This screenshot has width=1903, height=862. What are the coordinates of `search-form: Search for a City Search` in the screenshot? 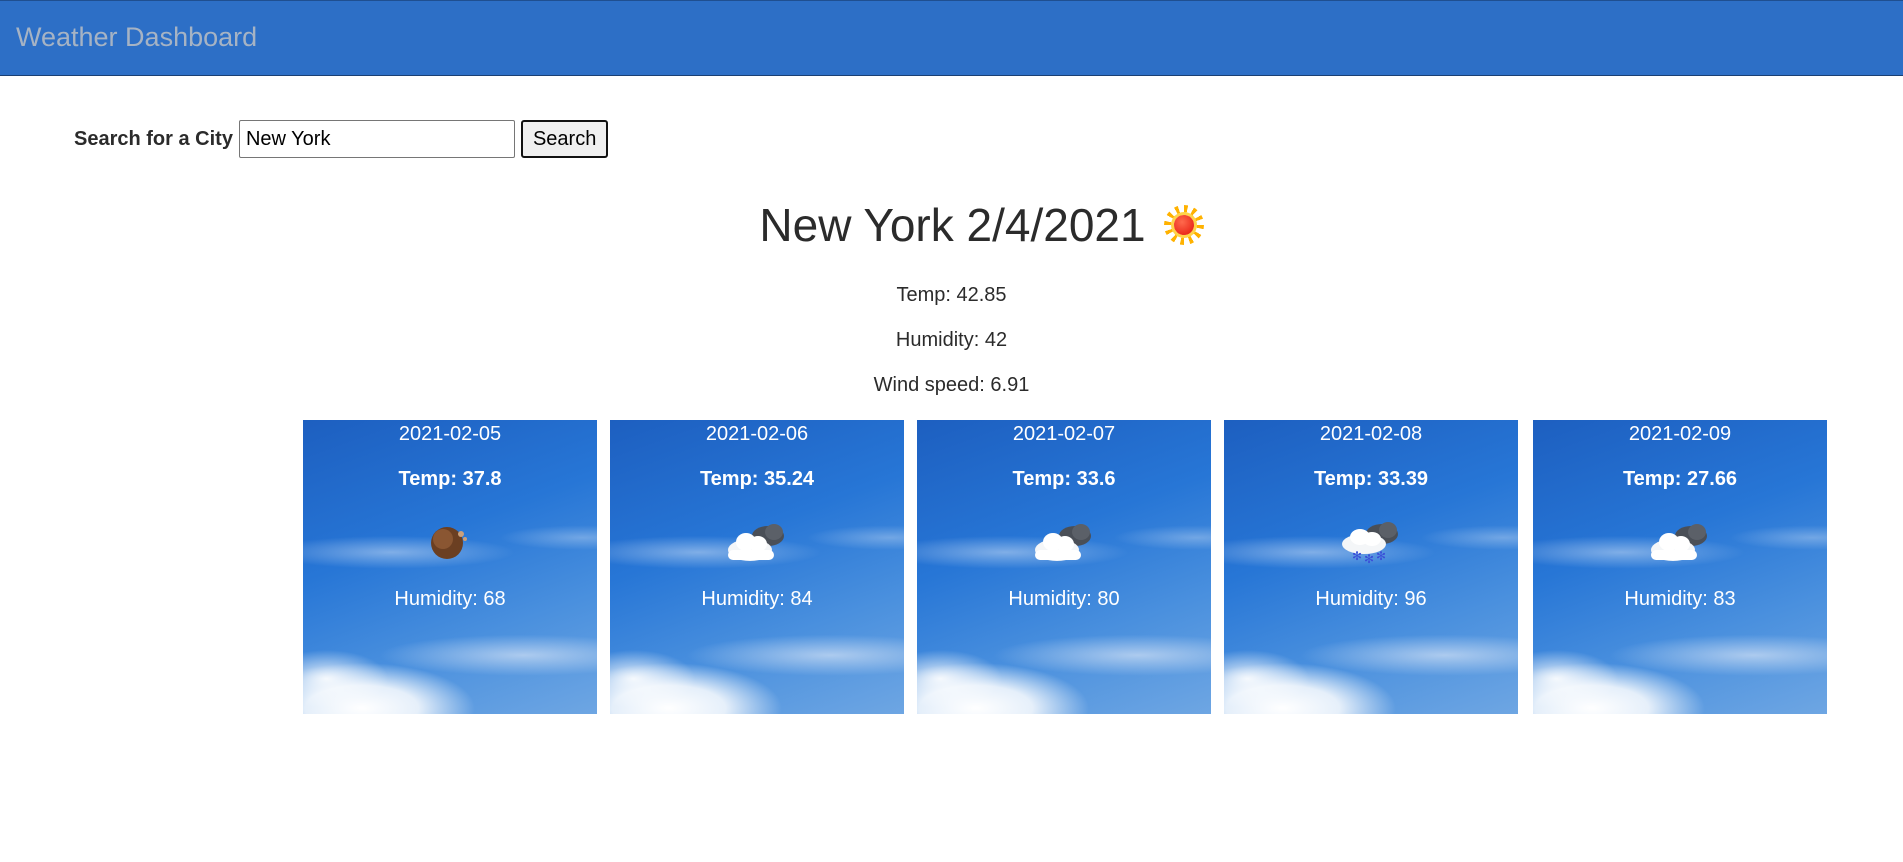 It's located at (341, 139).